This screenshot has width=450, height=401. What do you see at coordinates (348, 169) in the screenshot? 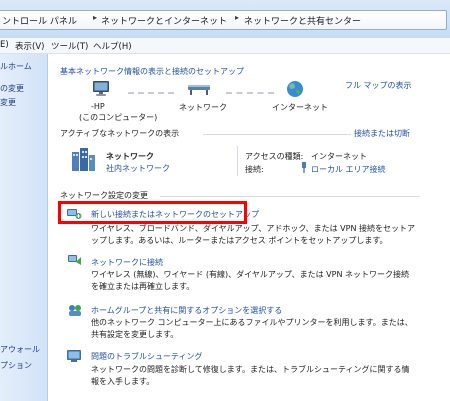
I see `local-area-connection-link: ローカル エリア接続` at bounding box center [348, 169].